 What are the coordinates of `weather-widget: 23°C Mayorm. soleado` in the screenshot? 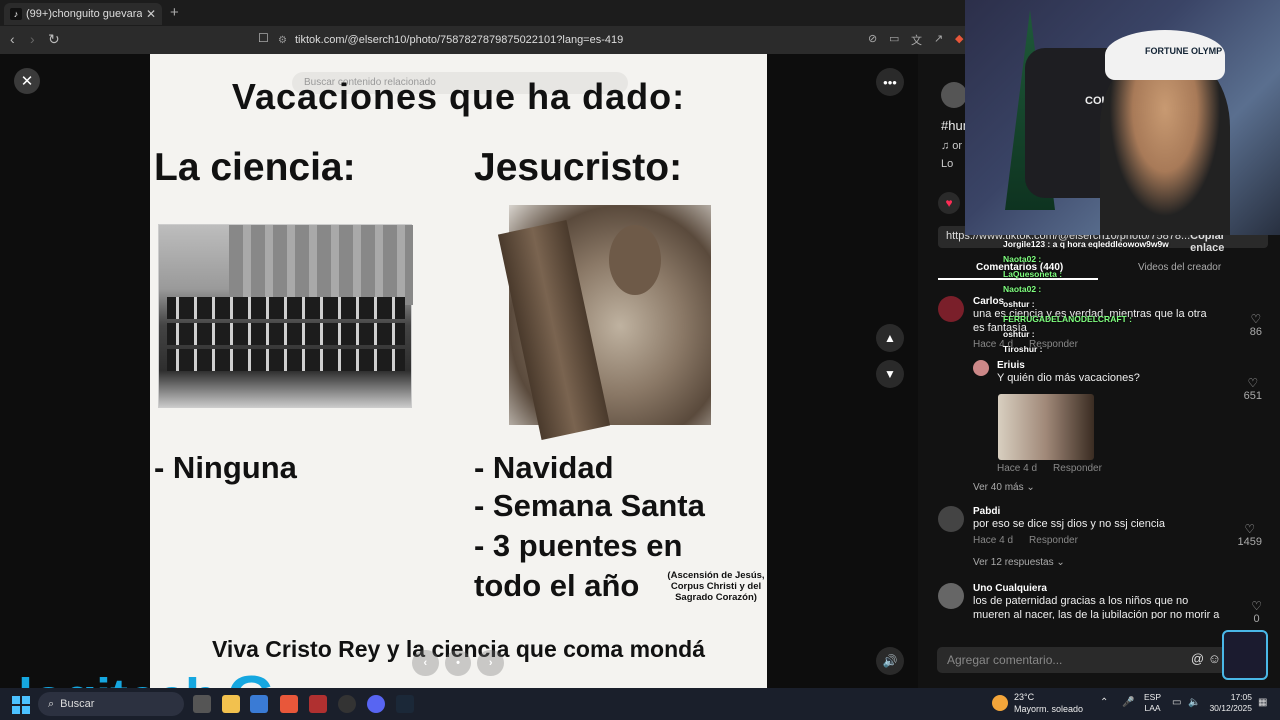 It's located at (1037, 703).